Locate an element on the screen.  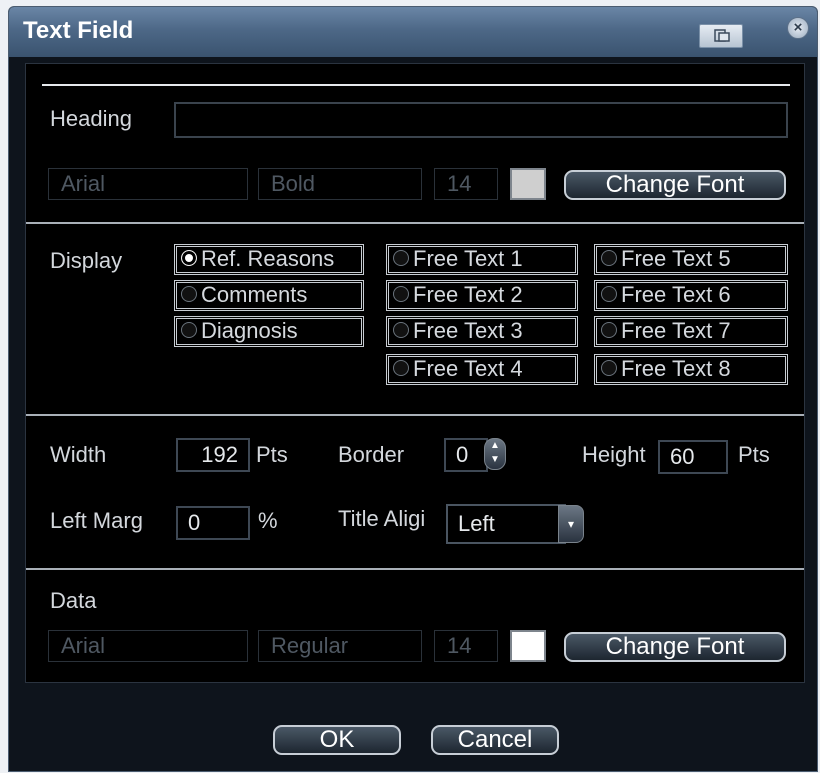
chevron-down-icon: ▾ is located at coordinates (571, 524).